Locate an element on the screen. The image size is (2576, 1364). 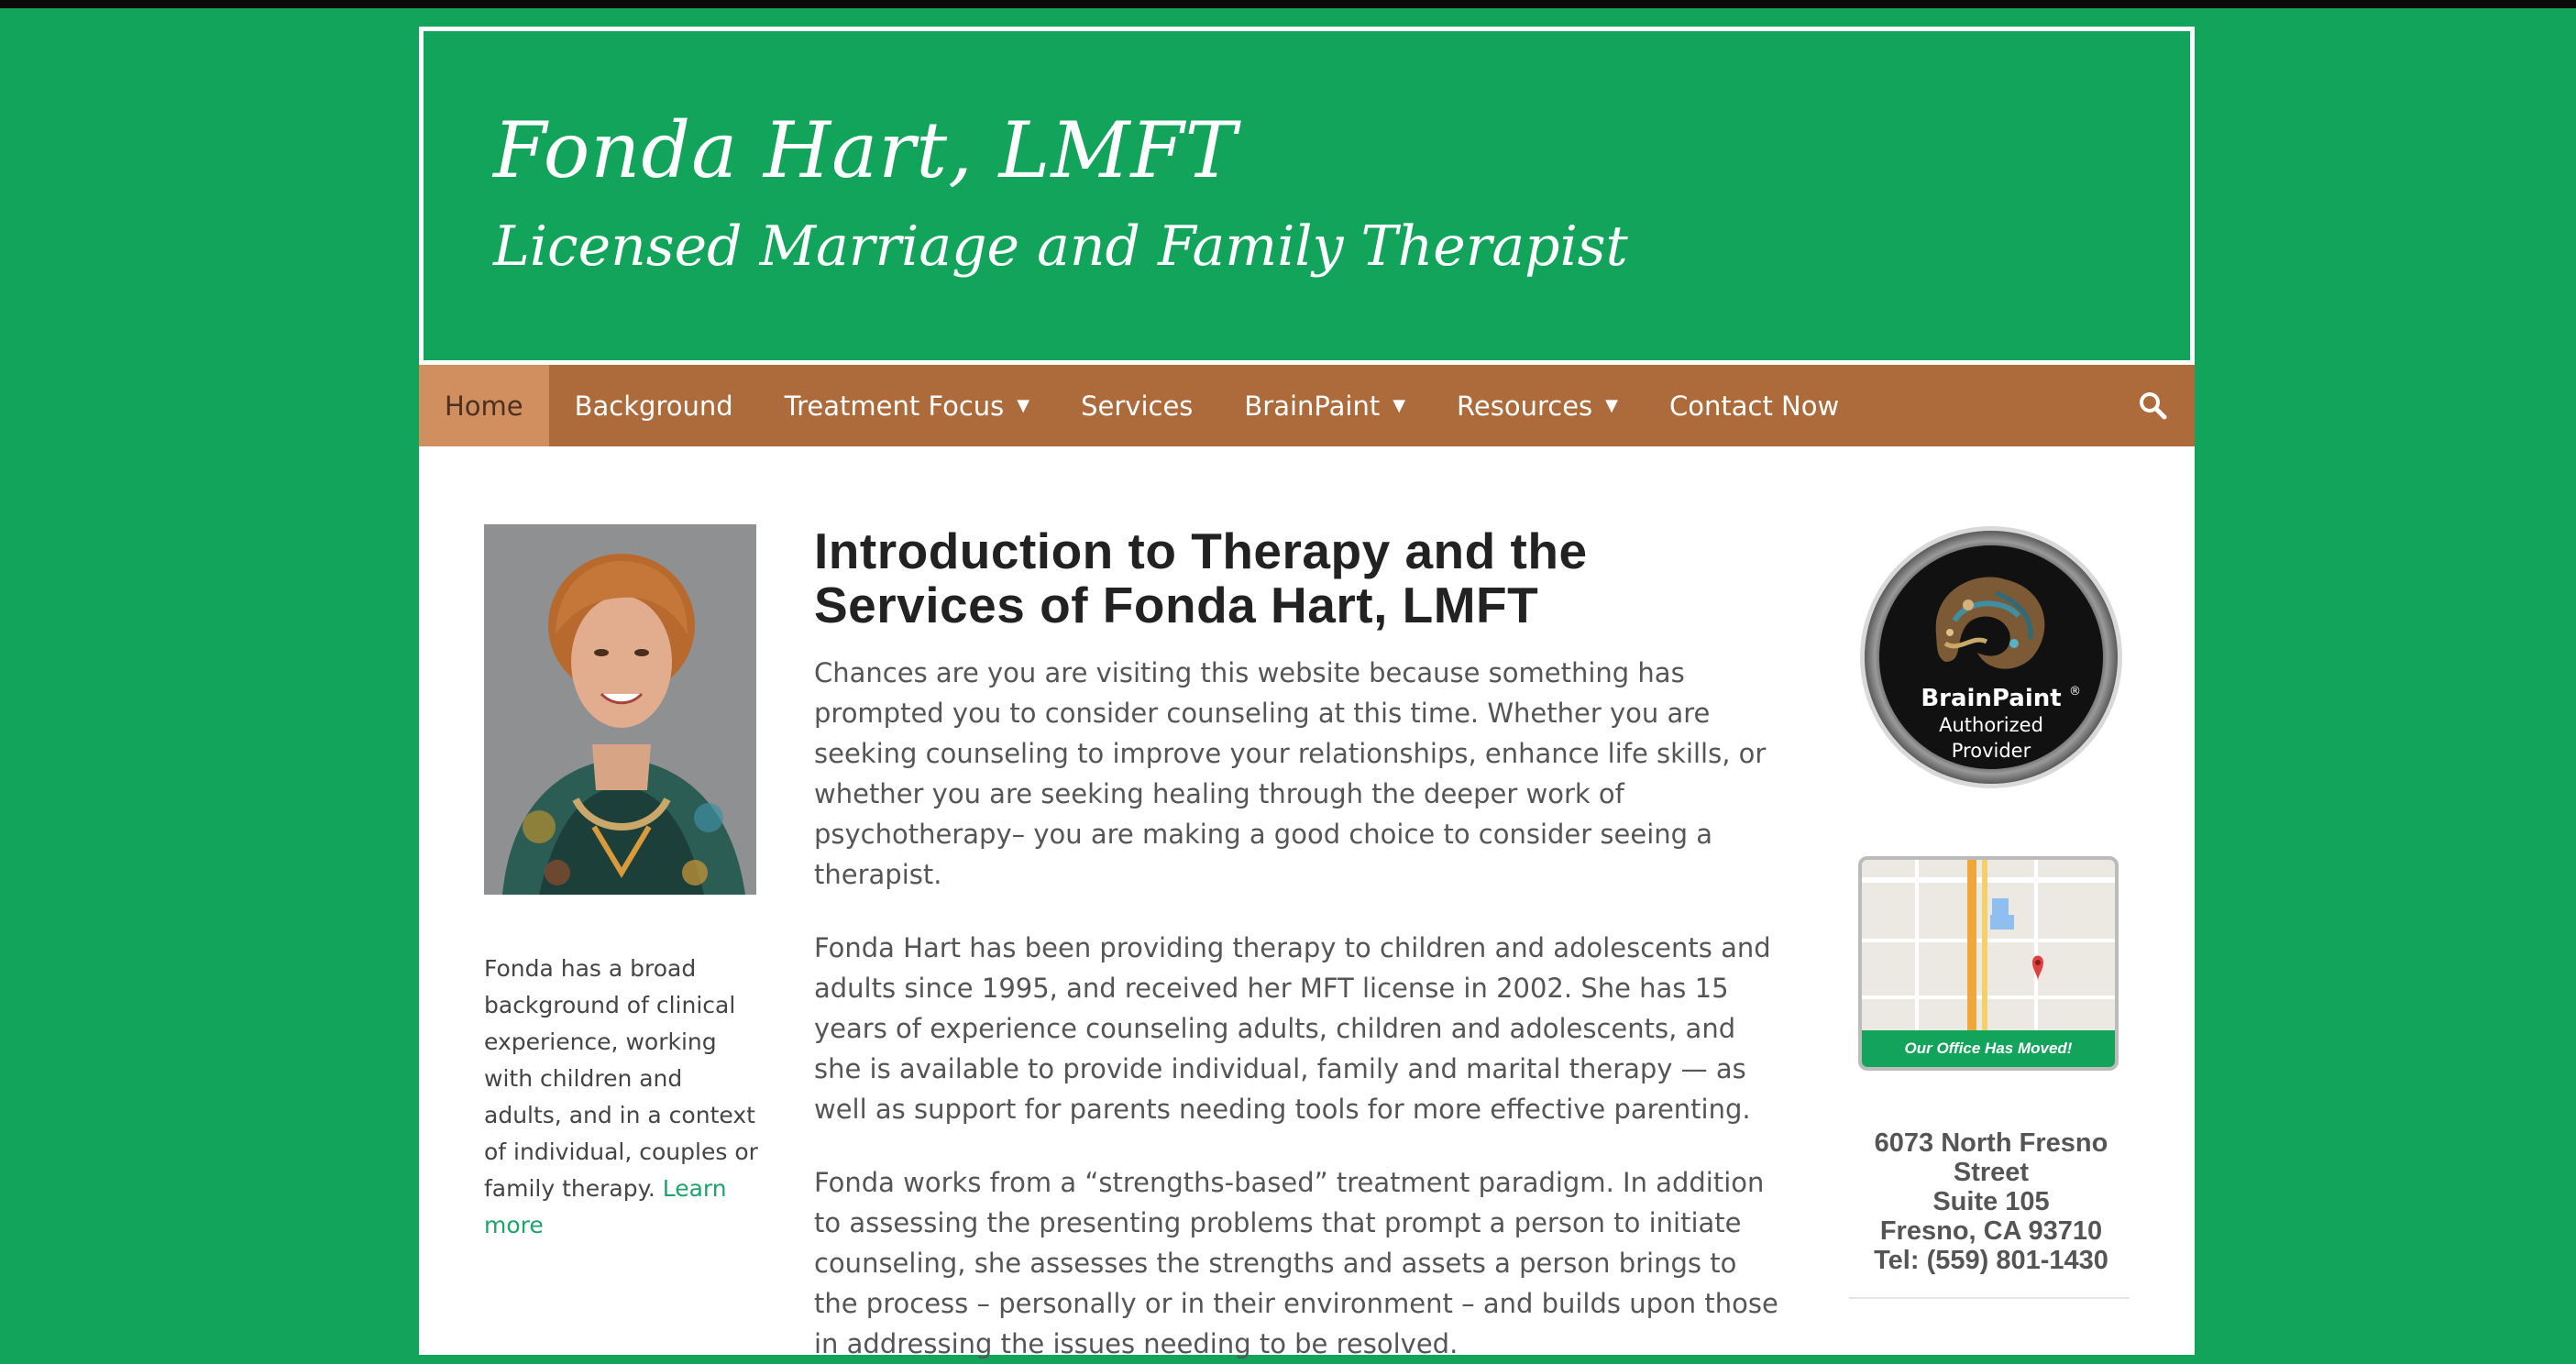
badge-line3: Provider is located at coordinates (1991, 751).